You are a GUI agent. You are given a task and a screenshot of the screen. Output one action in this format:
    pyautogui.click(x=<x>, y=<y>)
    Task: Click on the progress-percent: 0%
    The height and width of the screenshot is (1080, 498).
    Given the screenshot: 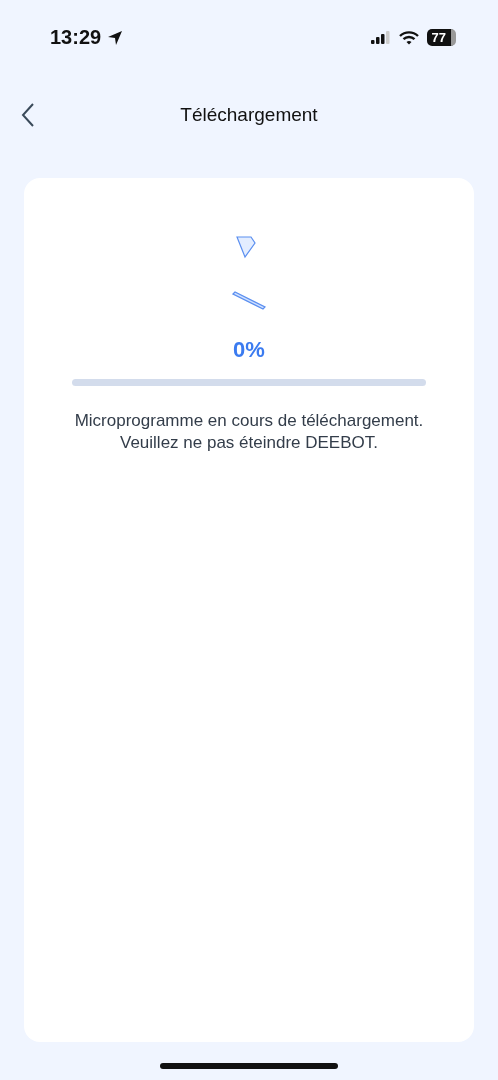 What is the action you would take?
    pyautogui.click(x=249, y=350)
    